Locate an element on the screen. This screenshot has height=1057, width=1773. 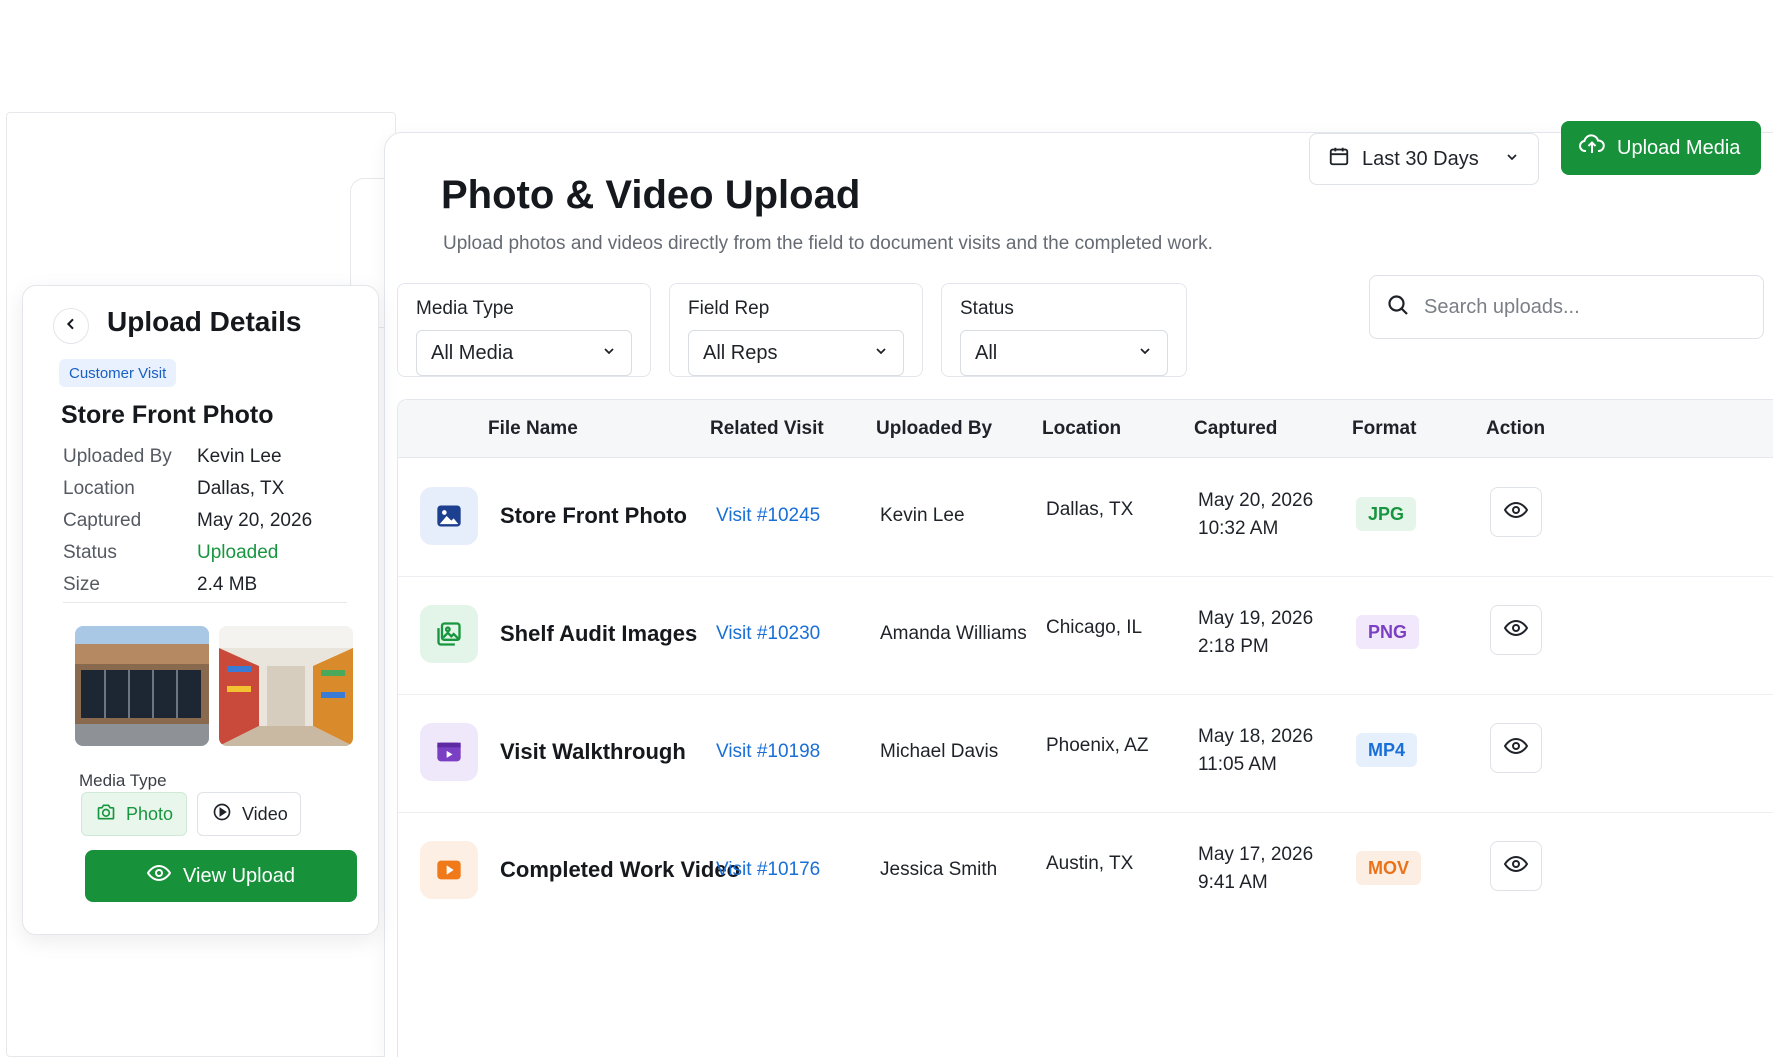
field-rep-filter: Field Rep All Reps is located at coordinates (796, 330).